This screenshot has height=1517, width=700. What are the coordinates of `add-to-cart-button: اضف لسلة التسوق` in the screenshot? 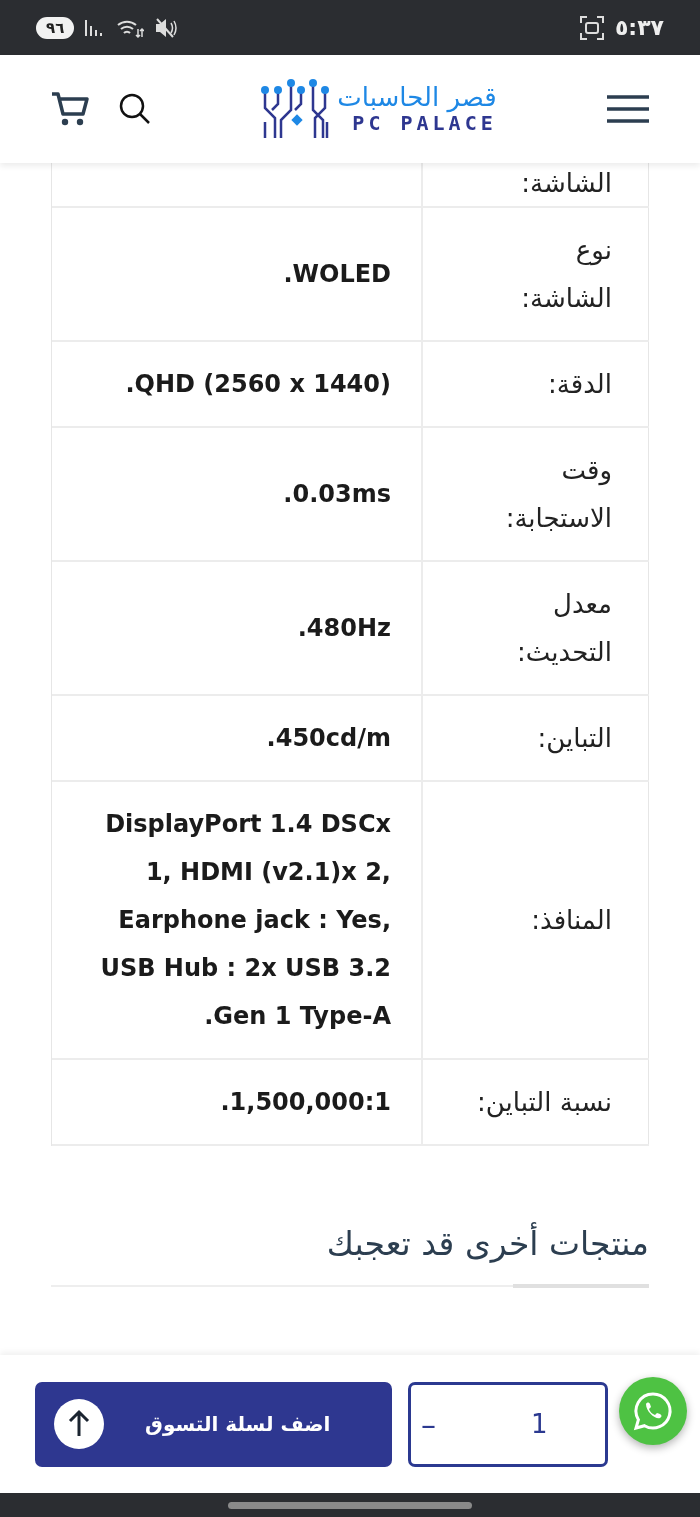 It's located at (213, 1424).